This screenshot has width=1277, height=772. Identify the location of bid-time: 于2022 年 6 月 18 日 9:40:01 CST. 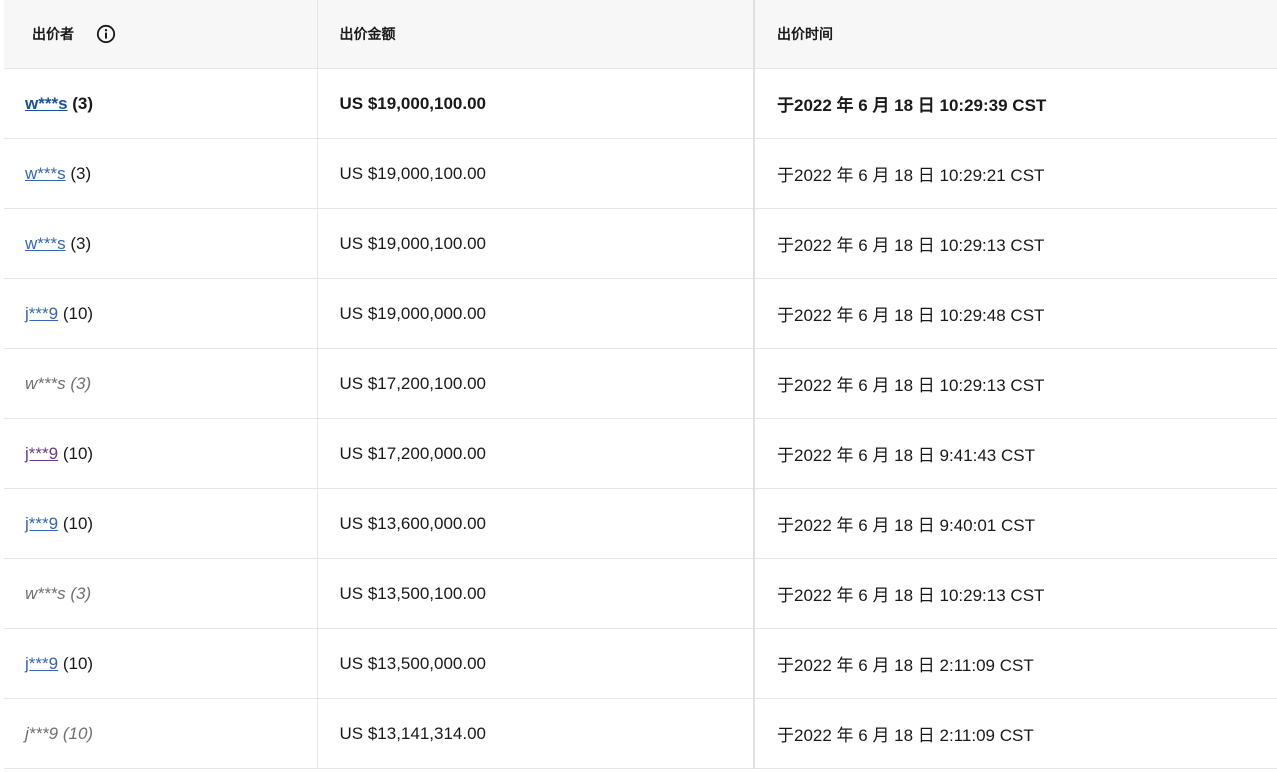
(906, 525).